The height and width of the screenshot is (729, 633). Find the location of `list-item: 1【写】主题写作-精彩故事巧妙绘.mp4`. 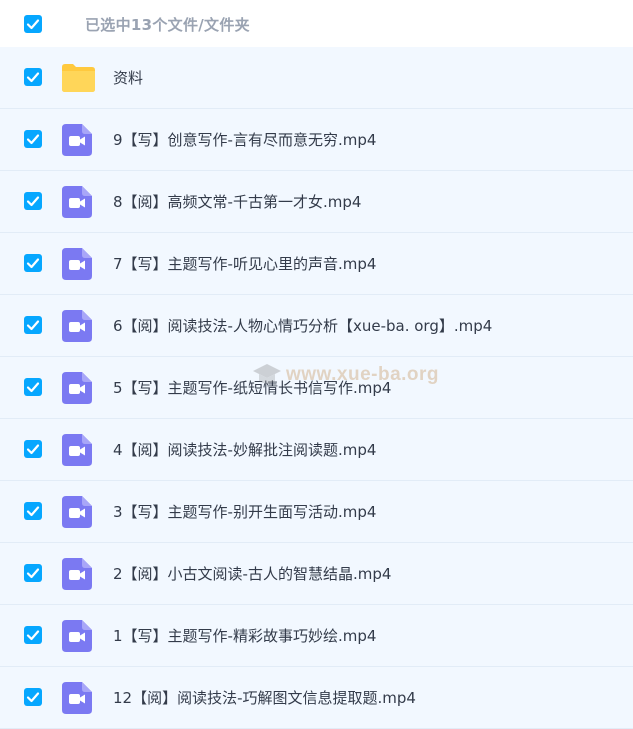

list-item: 1【写】主题写作-精彩故事巧妙绘.mp4 is located at coordinates (316, 636).